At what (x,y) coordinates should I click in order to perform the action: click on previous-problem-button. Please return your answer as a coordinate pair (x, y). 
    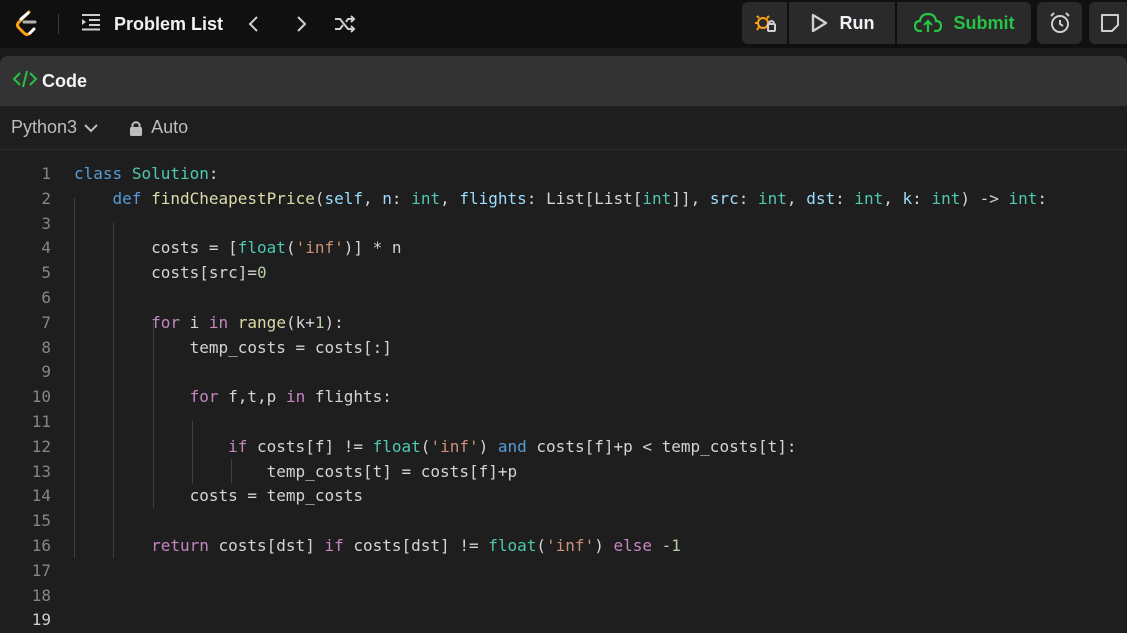
    Looking at the image, I should click on (254, 24).